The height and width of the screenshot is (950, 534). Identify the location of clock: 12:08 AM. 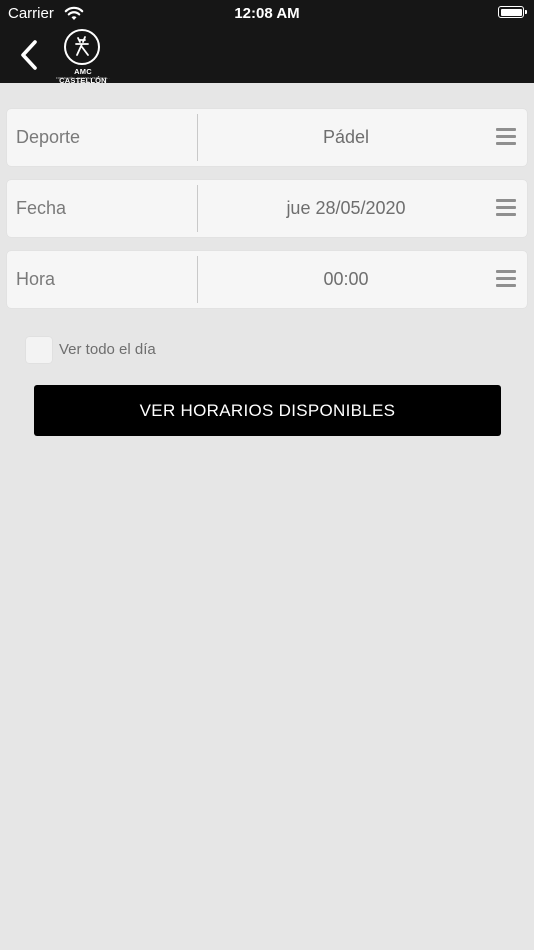
(267, 13).